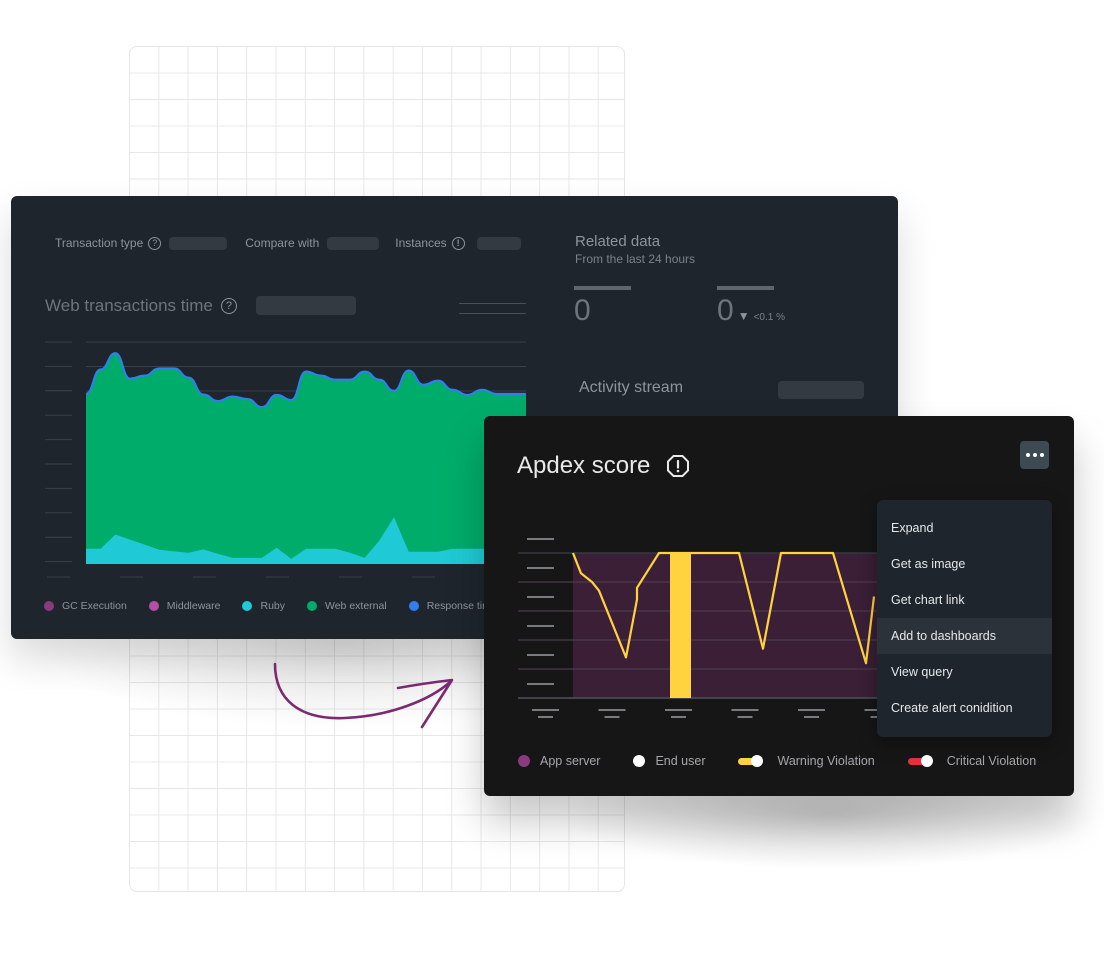 The width and height of the screenshot is (1104, 960). I want to click on legend-label: Middleware, so click(193, 606).